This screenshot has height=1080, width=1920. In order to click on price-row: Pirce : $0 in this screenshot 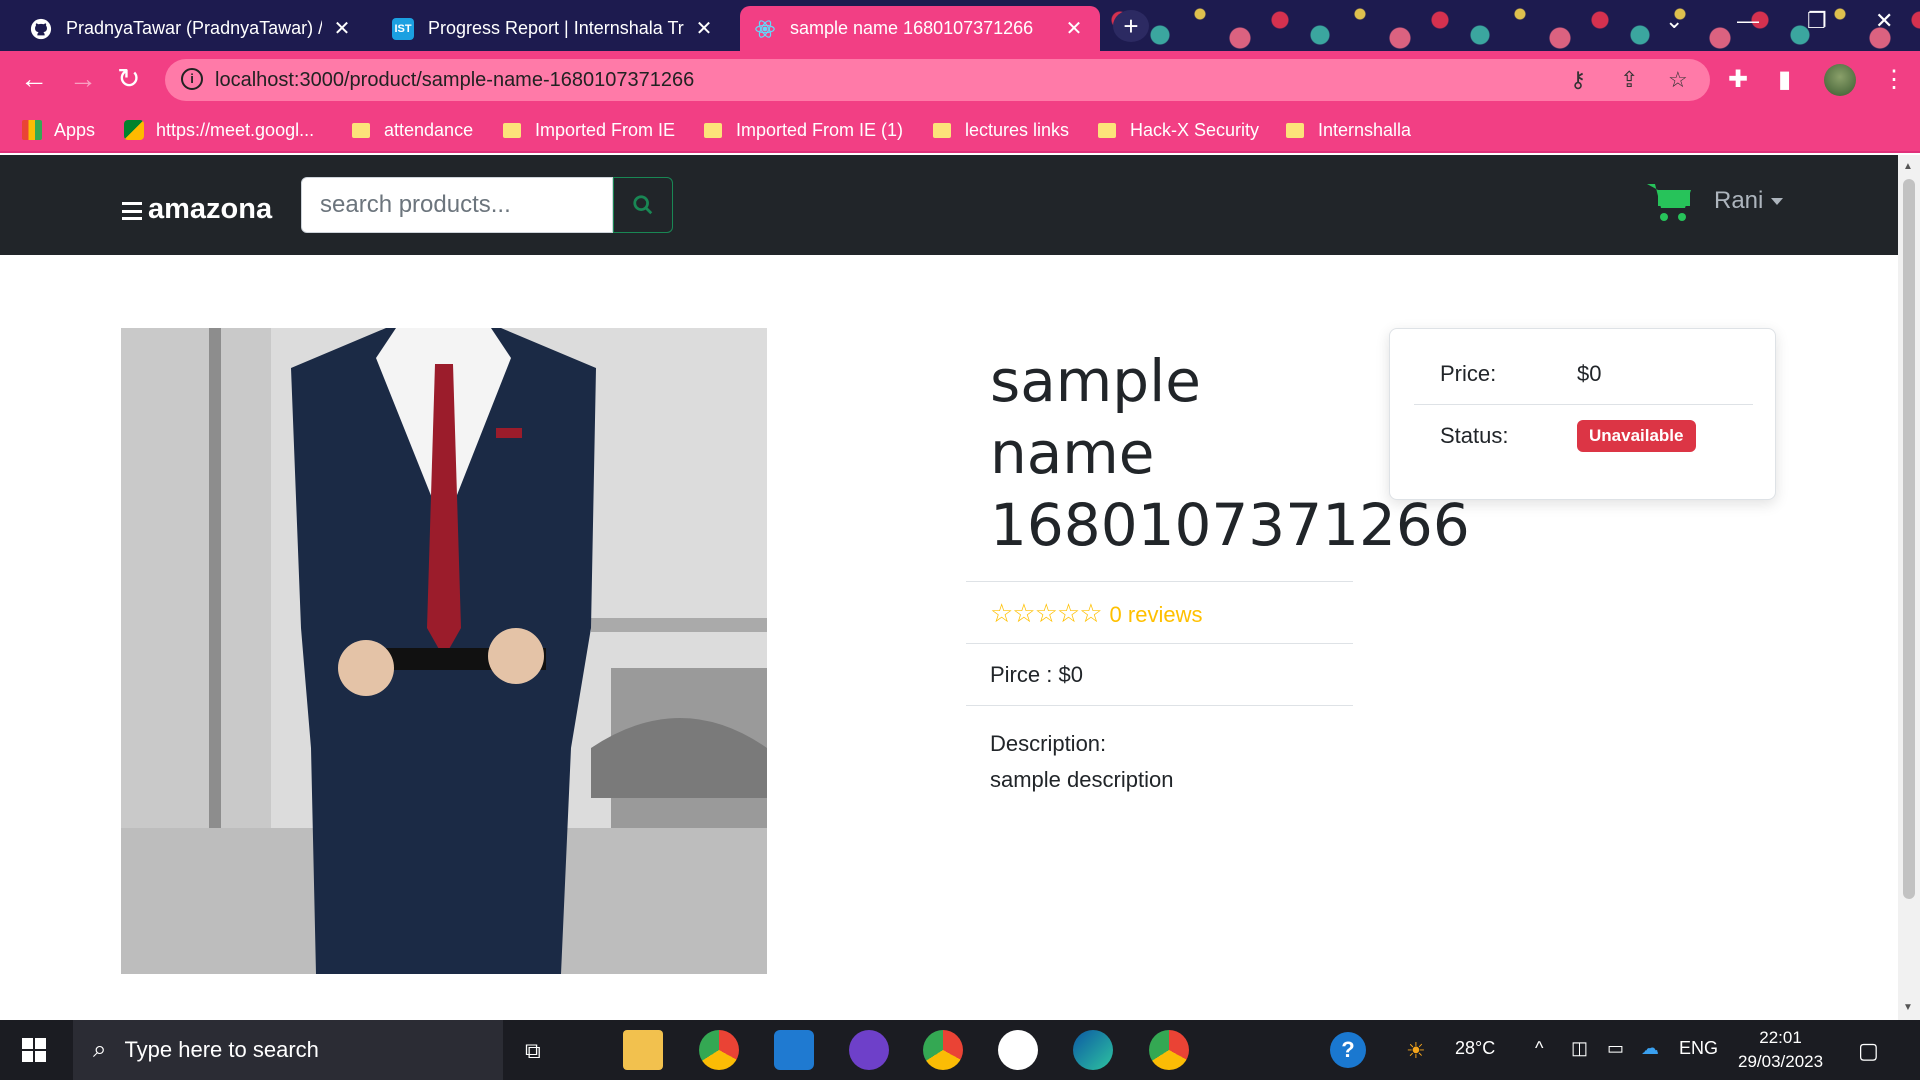, I will do `click(1159, 674)`.